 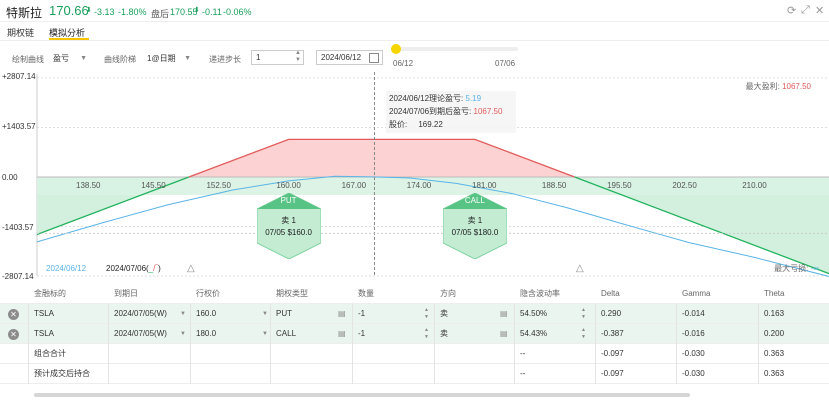 What do you see at coordinates (286, 334) in the screenshot?
I see `table-cell: CALL` at bounding box center [286, 334].